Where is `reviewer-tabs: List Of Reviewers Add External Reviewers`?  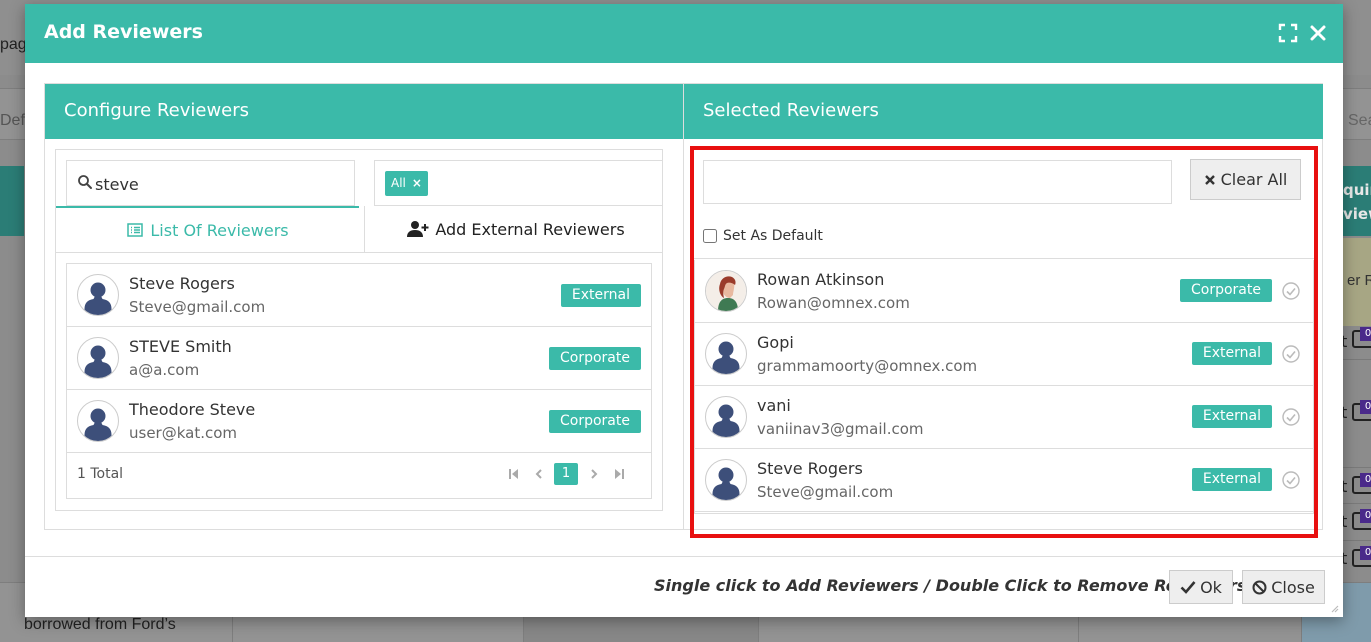 reviewer-tabs: List Of Reviewers Add External Reviewers is located at coordinates (359, 229).